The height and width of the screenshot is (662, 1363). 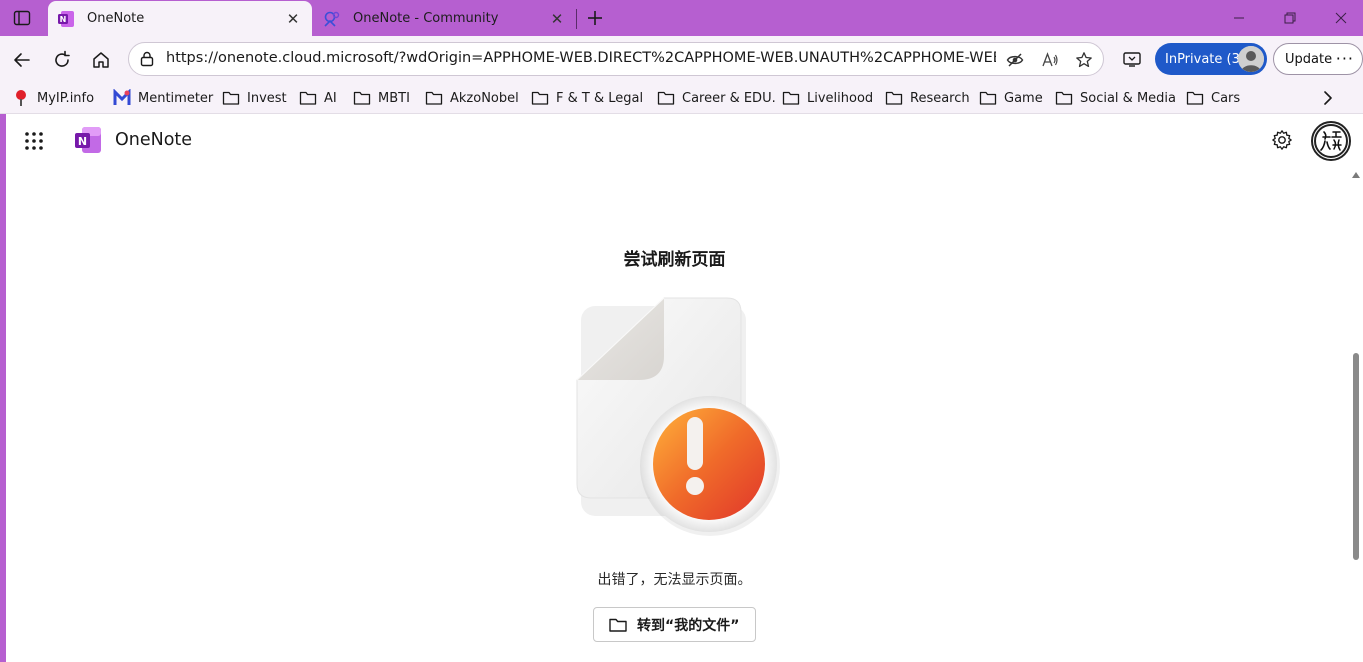 I want to click on update-button: Update ···, so click(x=1318, y=59).